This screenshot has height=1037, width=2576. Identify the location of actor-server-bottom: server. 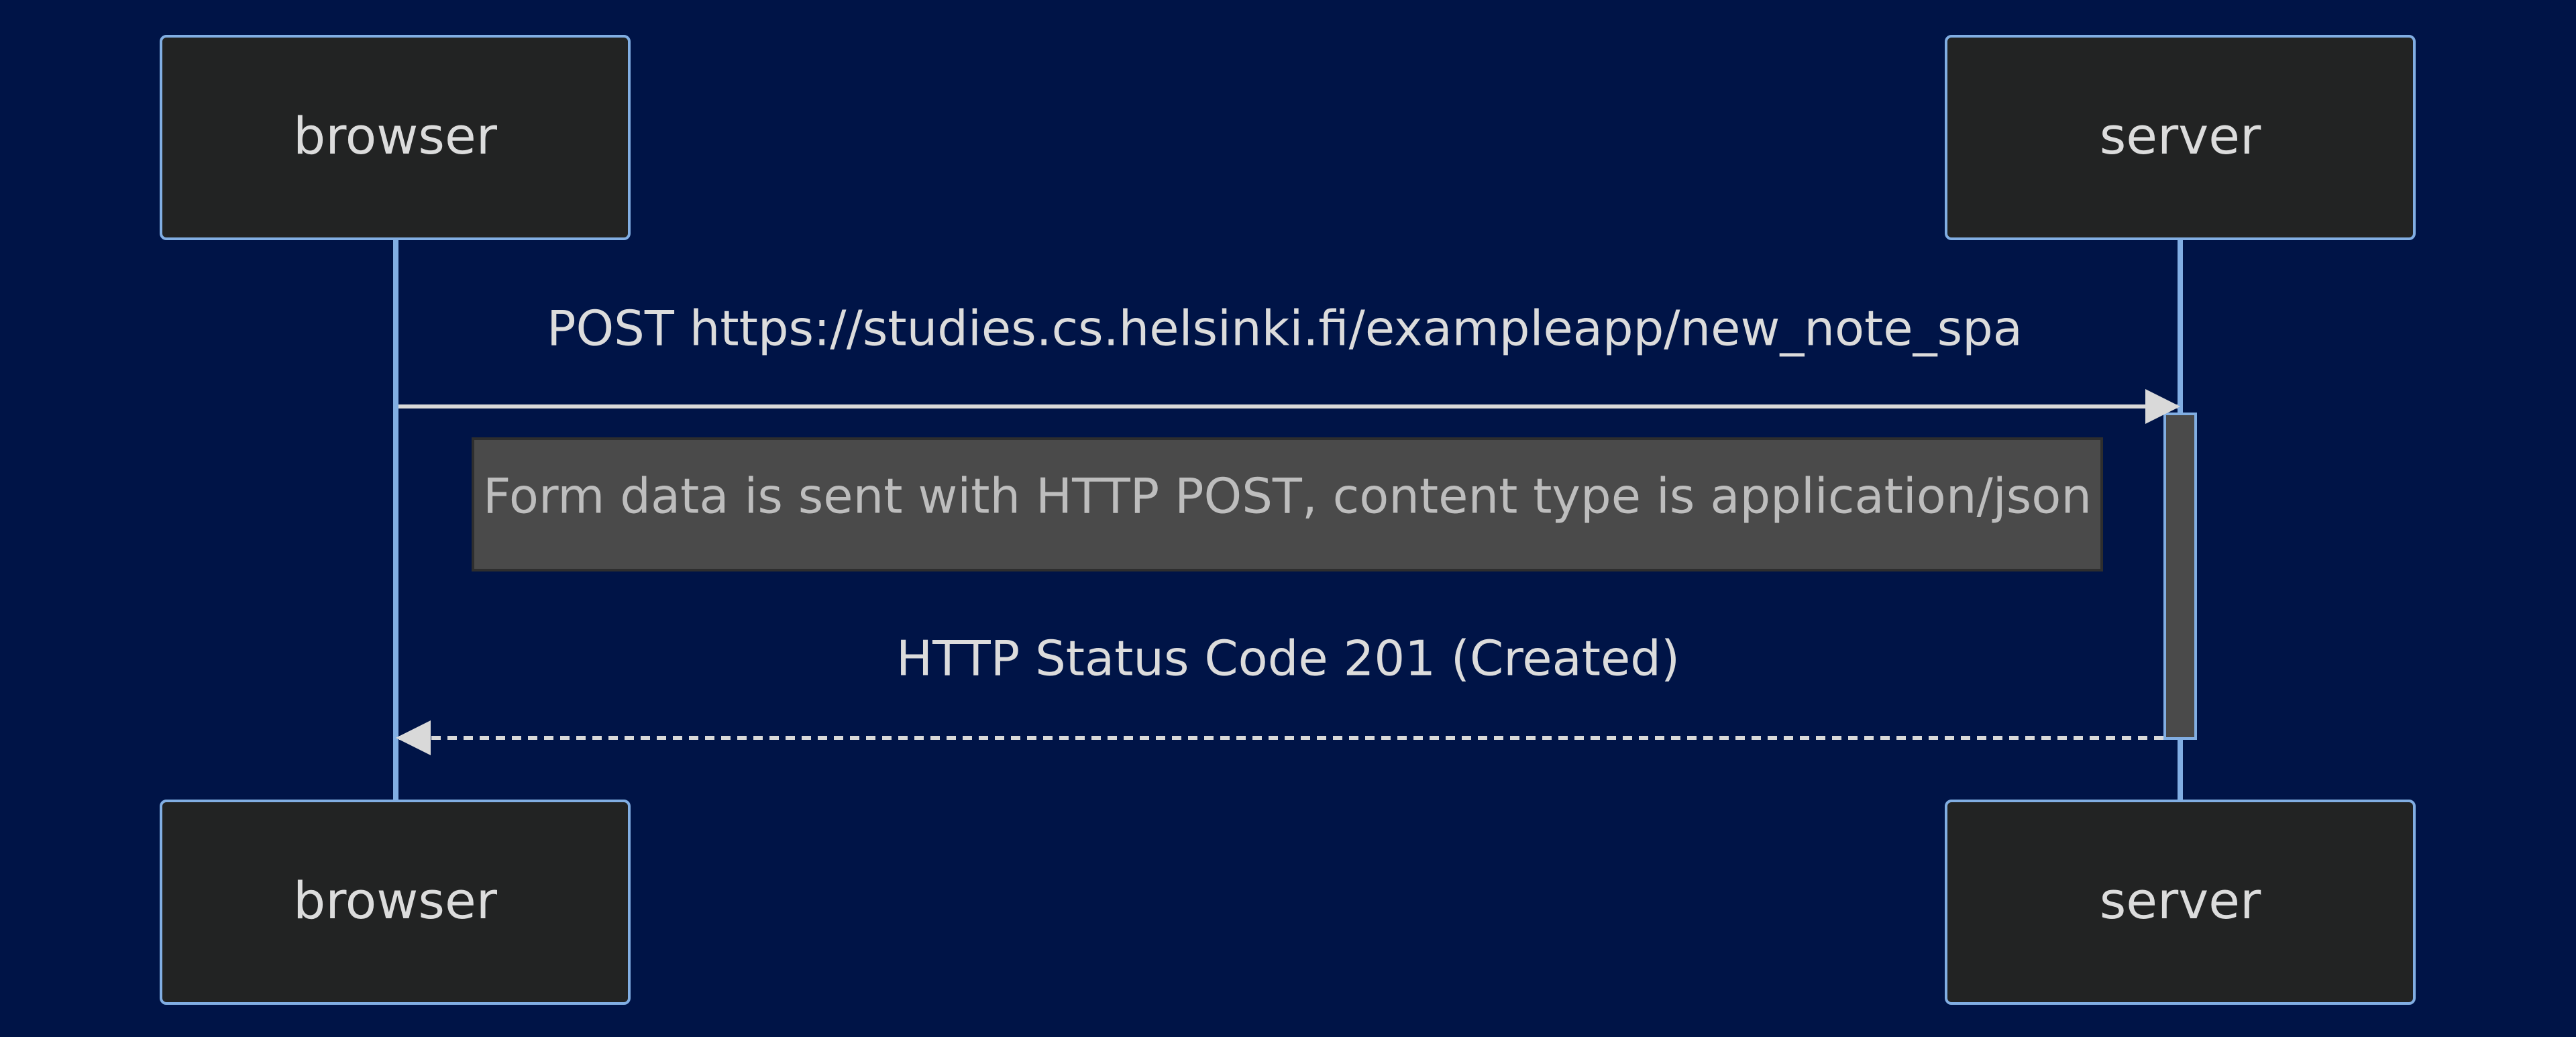
(2180, 903).